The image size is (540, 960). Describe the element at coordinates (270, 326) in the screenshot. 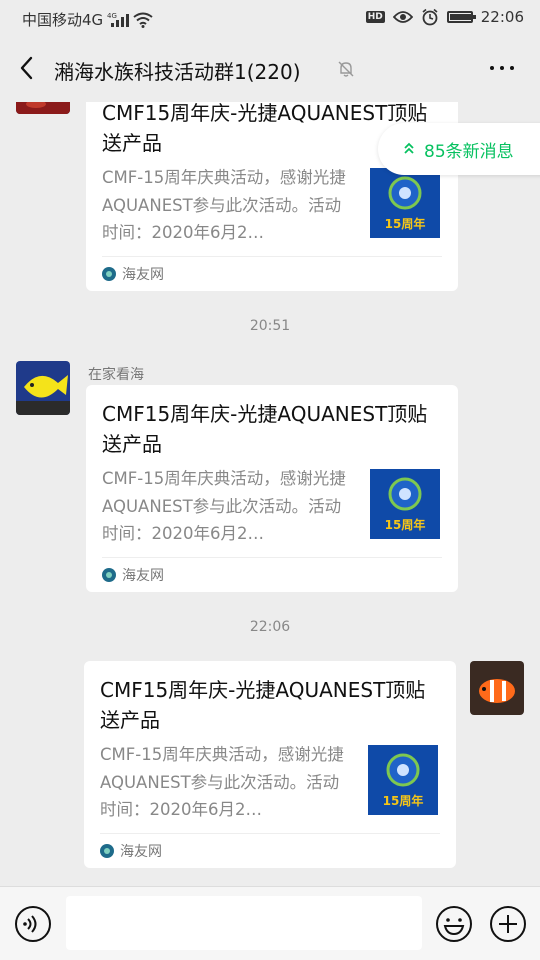

I see `timestamp: 20:51` at that location.